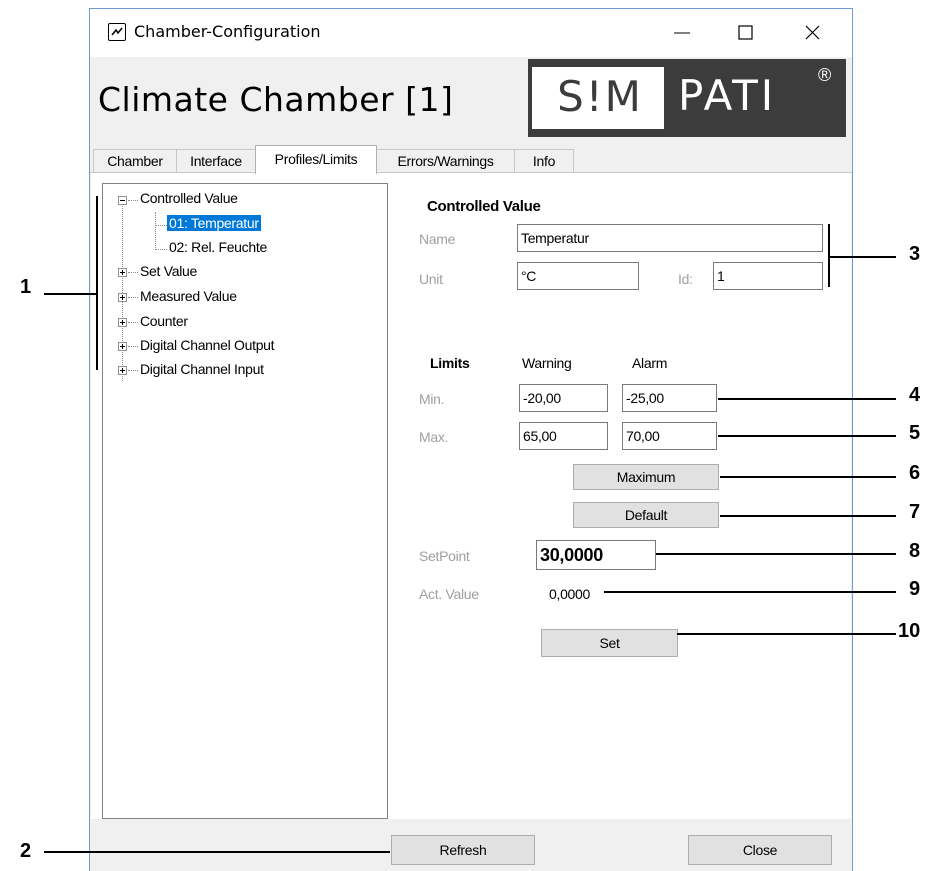 This screenshot has height=871, width=939. Describe the element at coordinates (563, 436) in the screenshot. I see `max-warning-field: 65,00` at that location.